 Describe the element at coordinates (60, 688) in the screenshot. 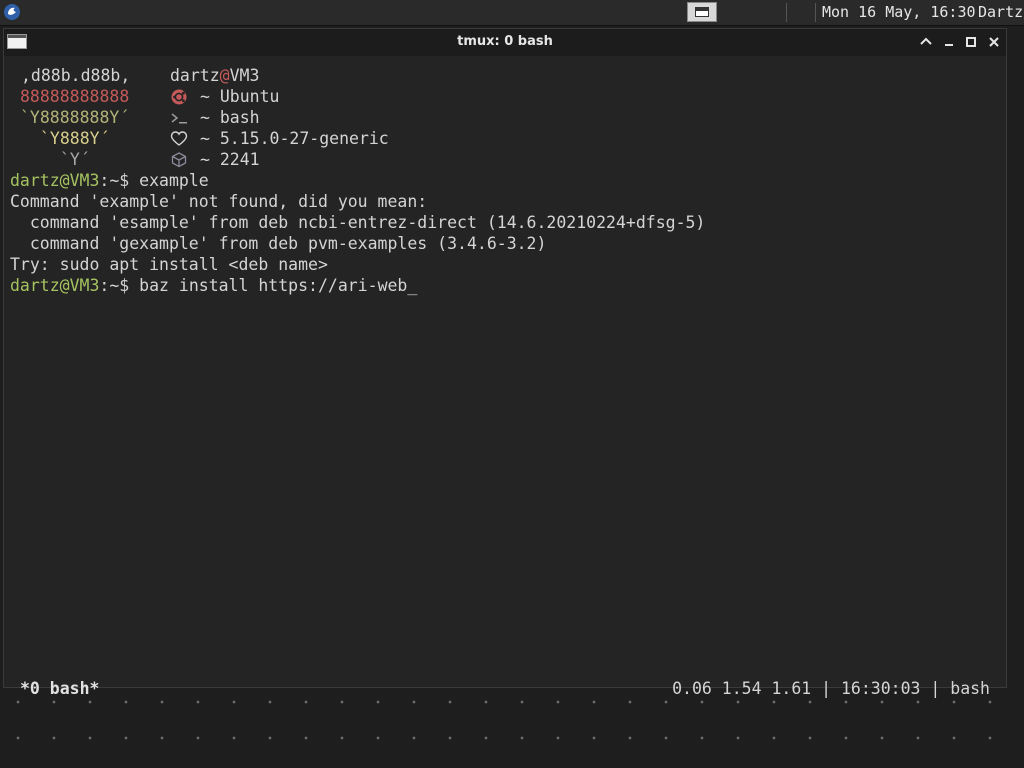

I see `tmux-window-indicator: *0 bash*` at that location.